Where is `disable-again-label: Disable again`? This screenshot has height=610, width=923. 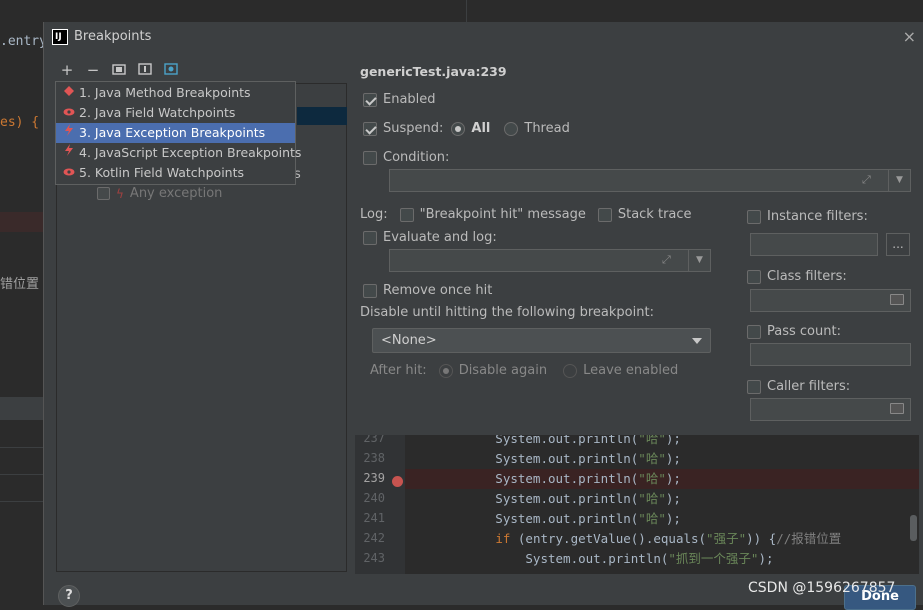
disable-again-label: Disable again is located at coordinates (503, 370).